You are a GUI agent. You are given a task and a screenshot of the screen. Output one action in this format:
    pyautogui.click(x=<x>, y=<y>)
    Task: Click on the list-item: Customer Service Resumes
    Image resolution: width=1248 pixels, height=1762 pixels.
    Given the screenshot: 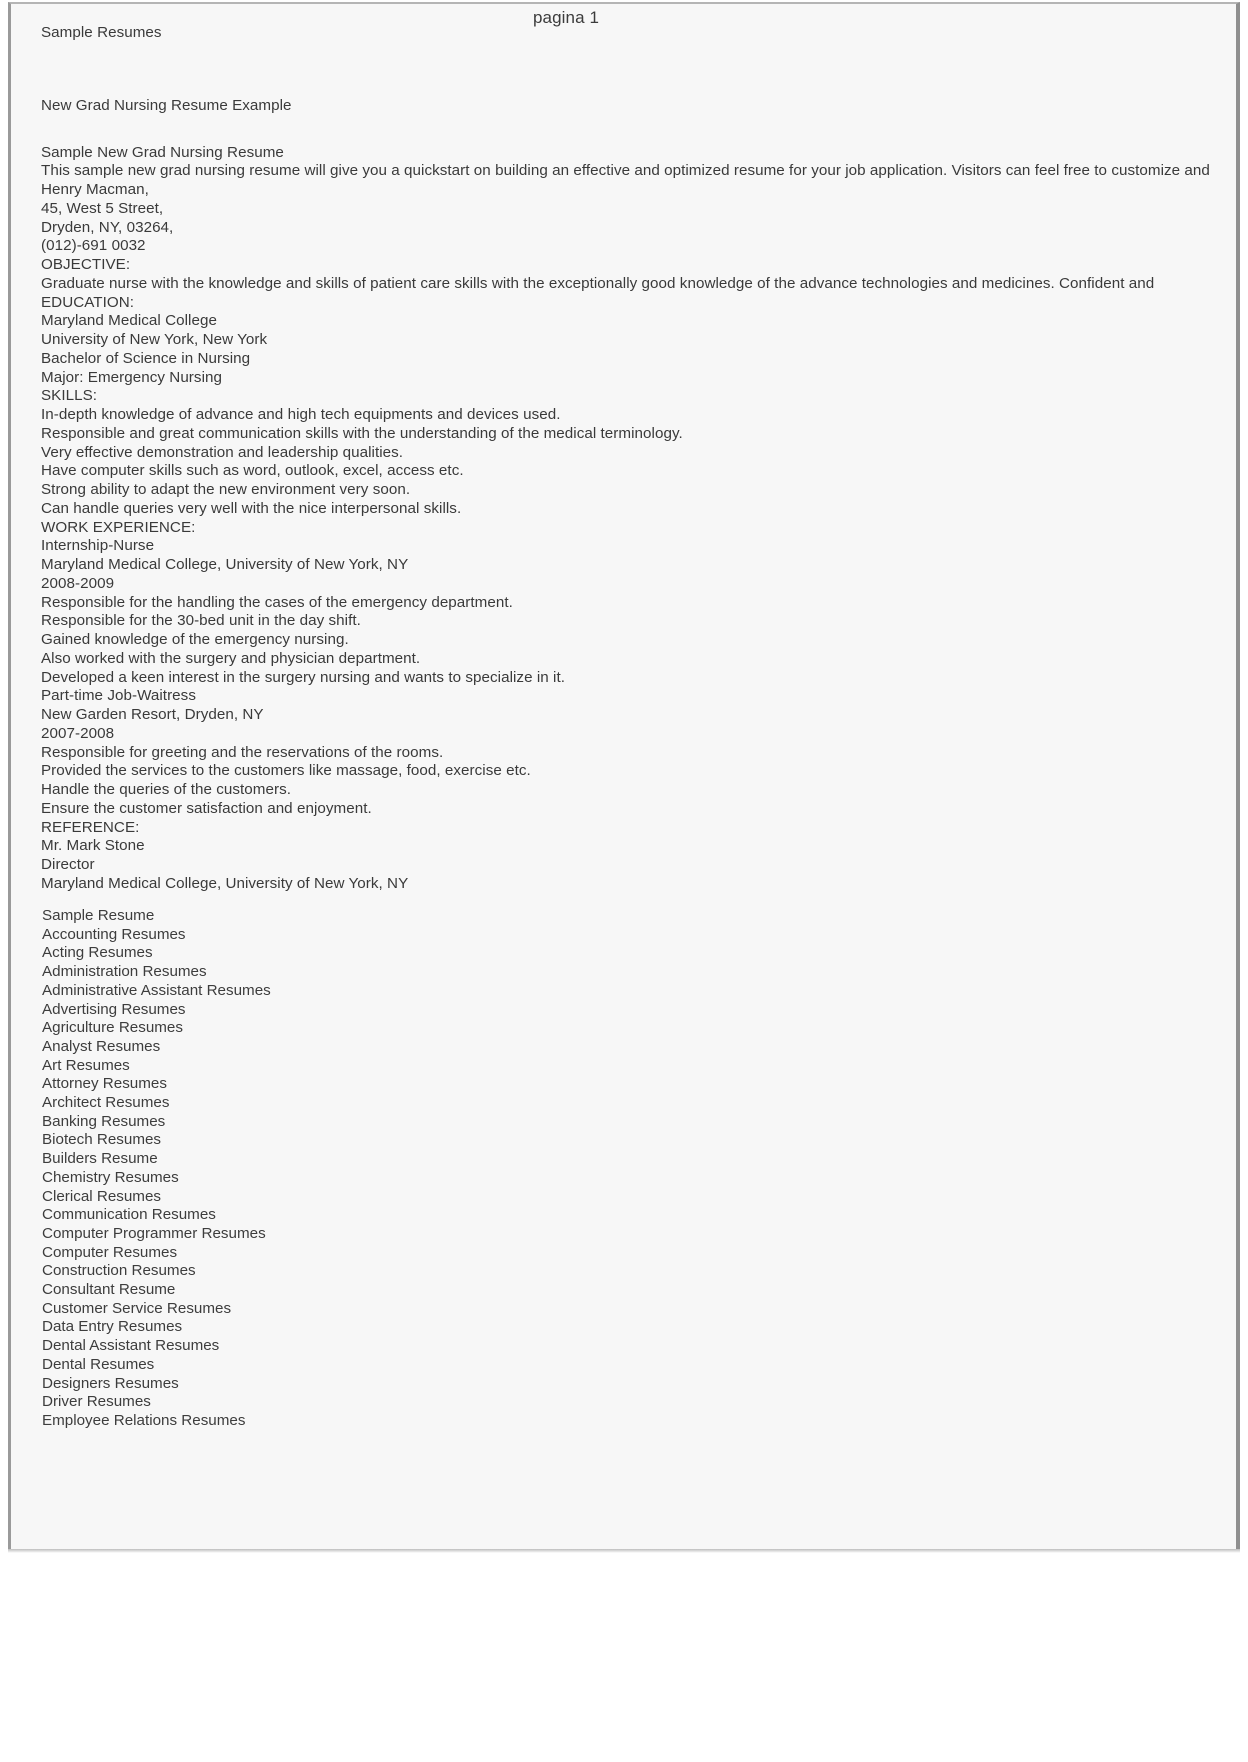 What is the action you would take?
    pyautogui.click(x=342, y=1309)
    